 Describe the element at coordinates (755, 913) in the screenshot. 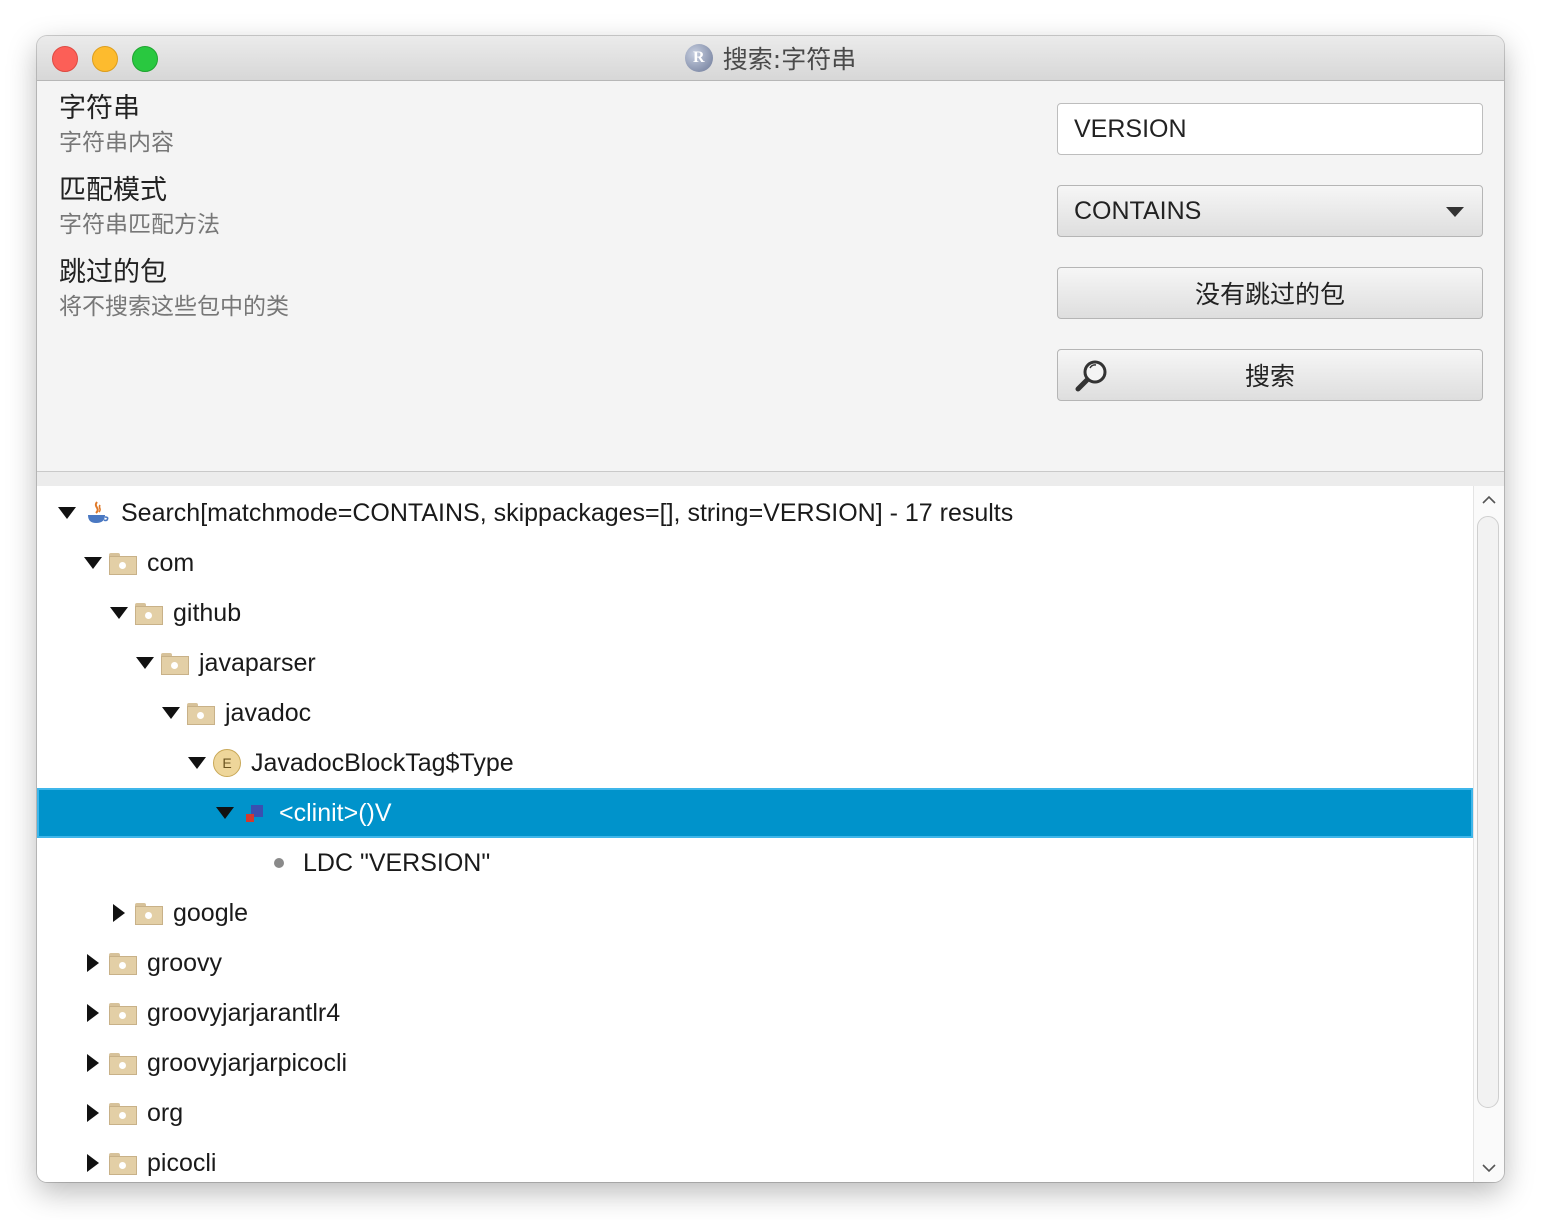

I see `tree-row: google` at that location.